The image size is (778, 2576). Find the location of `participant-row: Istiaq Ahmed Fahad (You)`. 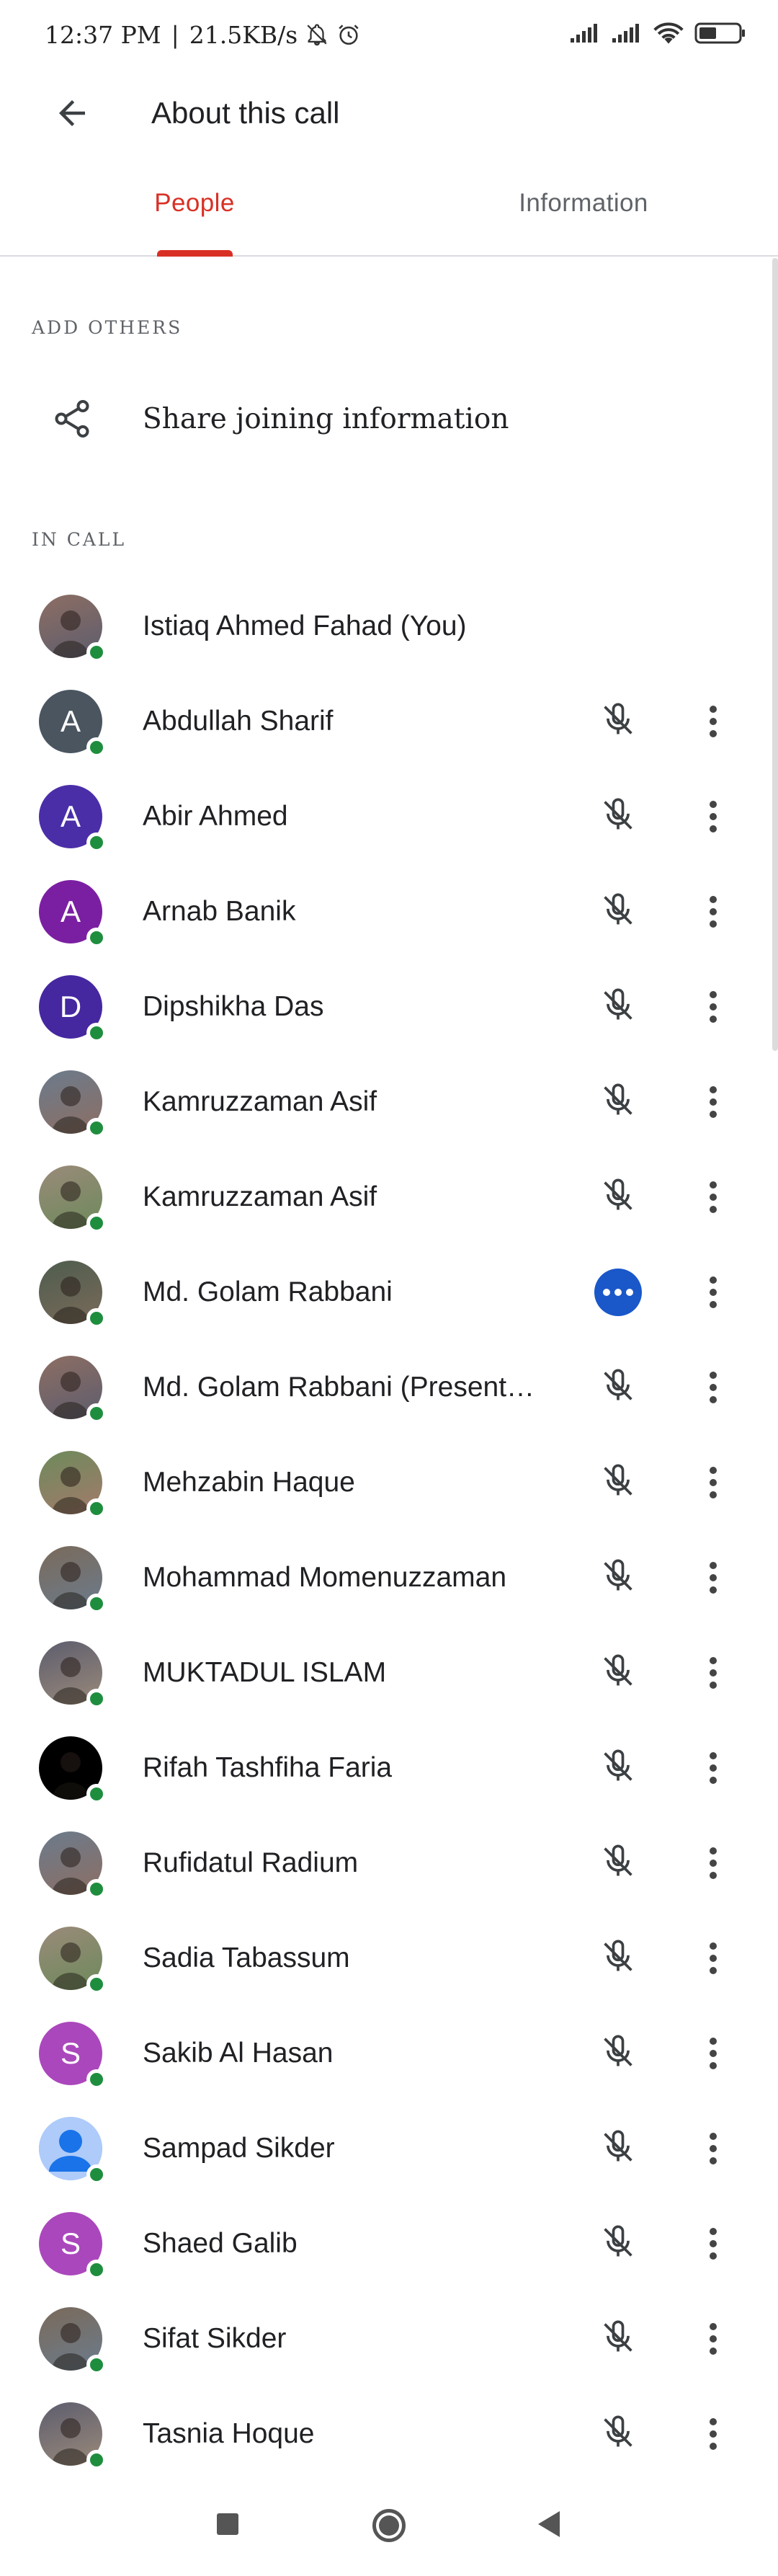

participant-row: Istiaq Ahmed Fahad (You) is located at coordinates (386, 626).